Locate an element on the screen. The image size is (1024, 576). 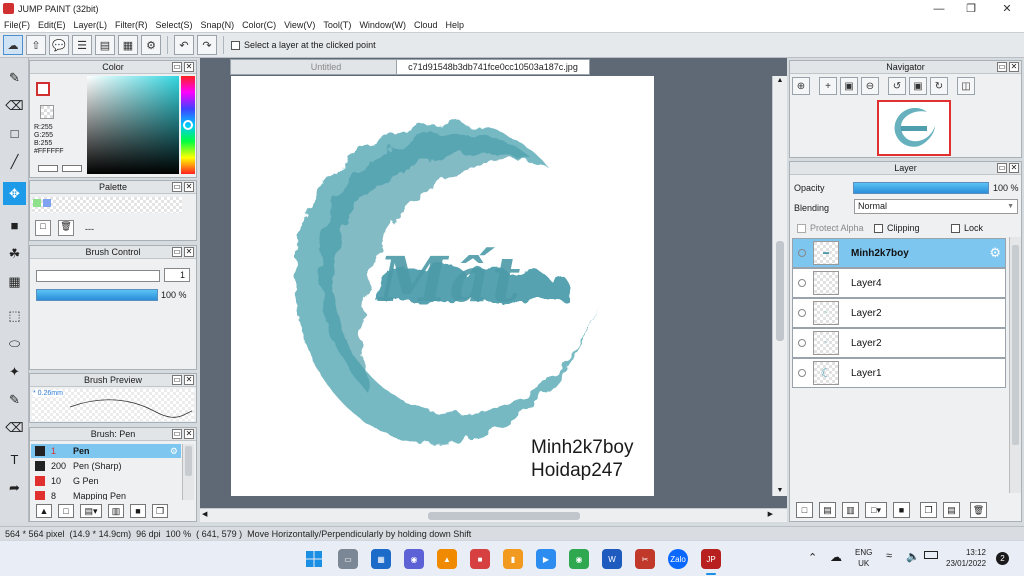
comment-icon: 💬 is located at coordinates (59, 45).